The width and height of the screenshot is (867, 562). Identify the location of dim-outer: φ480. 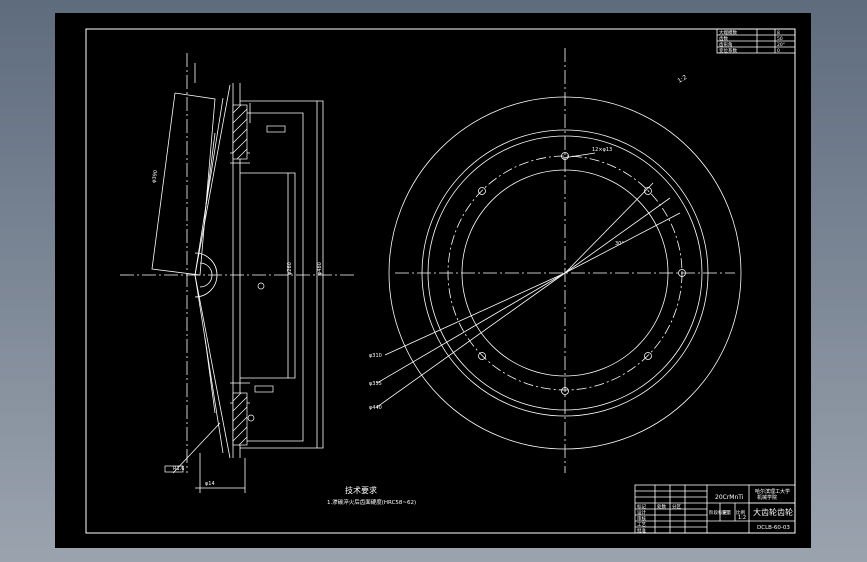
(320, 268).